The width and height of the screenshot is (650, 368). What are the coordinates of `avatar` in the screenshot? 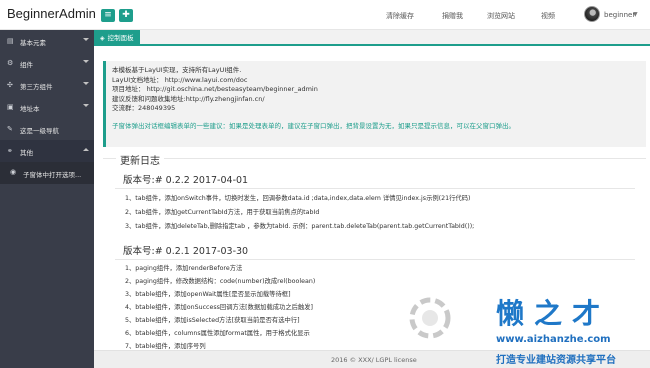 It's located at (592, 14).